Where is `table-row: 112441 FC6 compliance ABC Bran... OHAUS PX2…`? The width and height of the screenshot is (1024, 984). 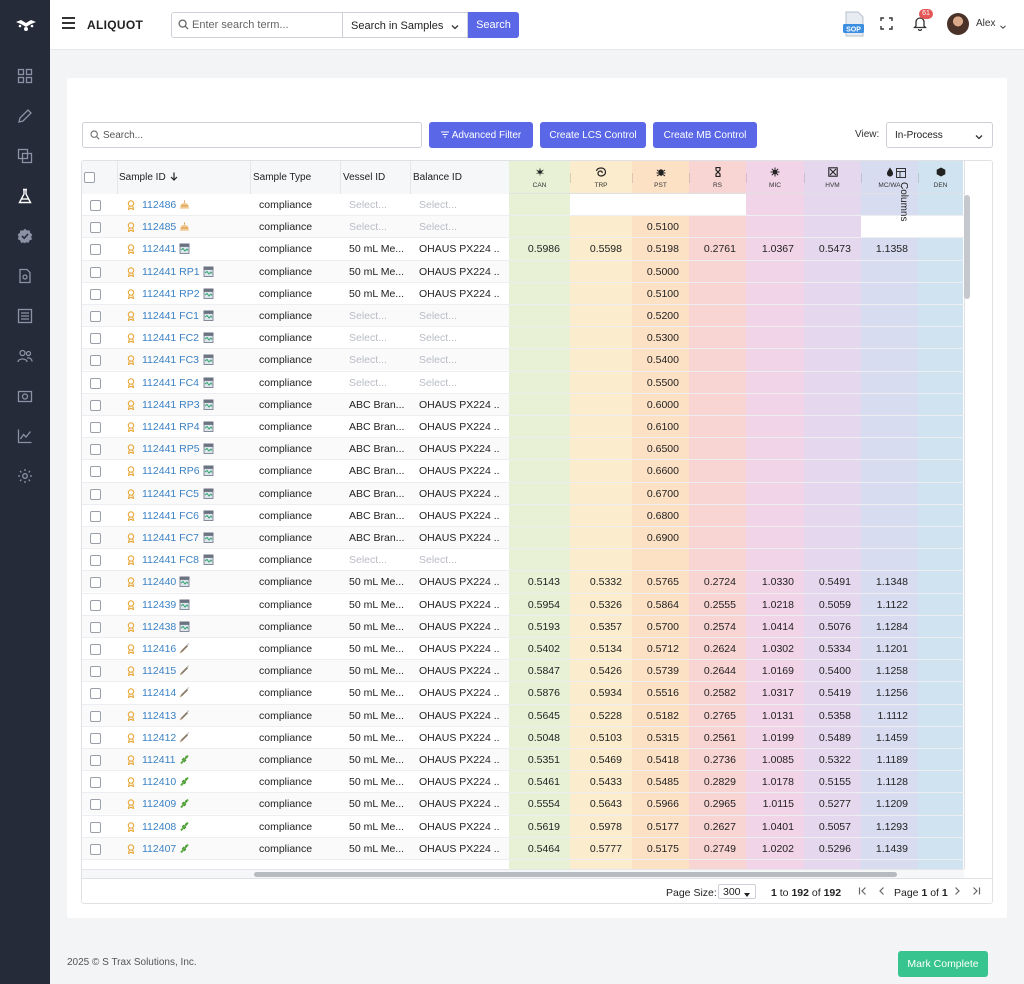
table-row: 112441 FC6 compliance ABC Bran... OHAUS PX2… is located at coordinates (523, 516).